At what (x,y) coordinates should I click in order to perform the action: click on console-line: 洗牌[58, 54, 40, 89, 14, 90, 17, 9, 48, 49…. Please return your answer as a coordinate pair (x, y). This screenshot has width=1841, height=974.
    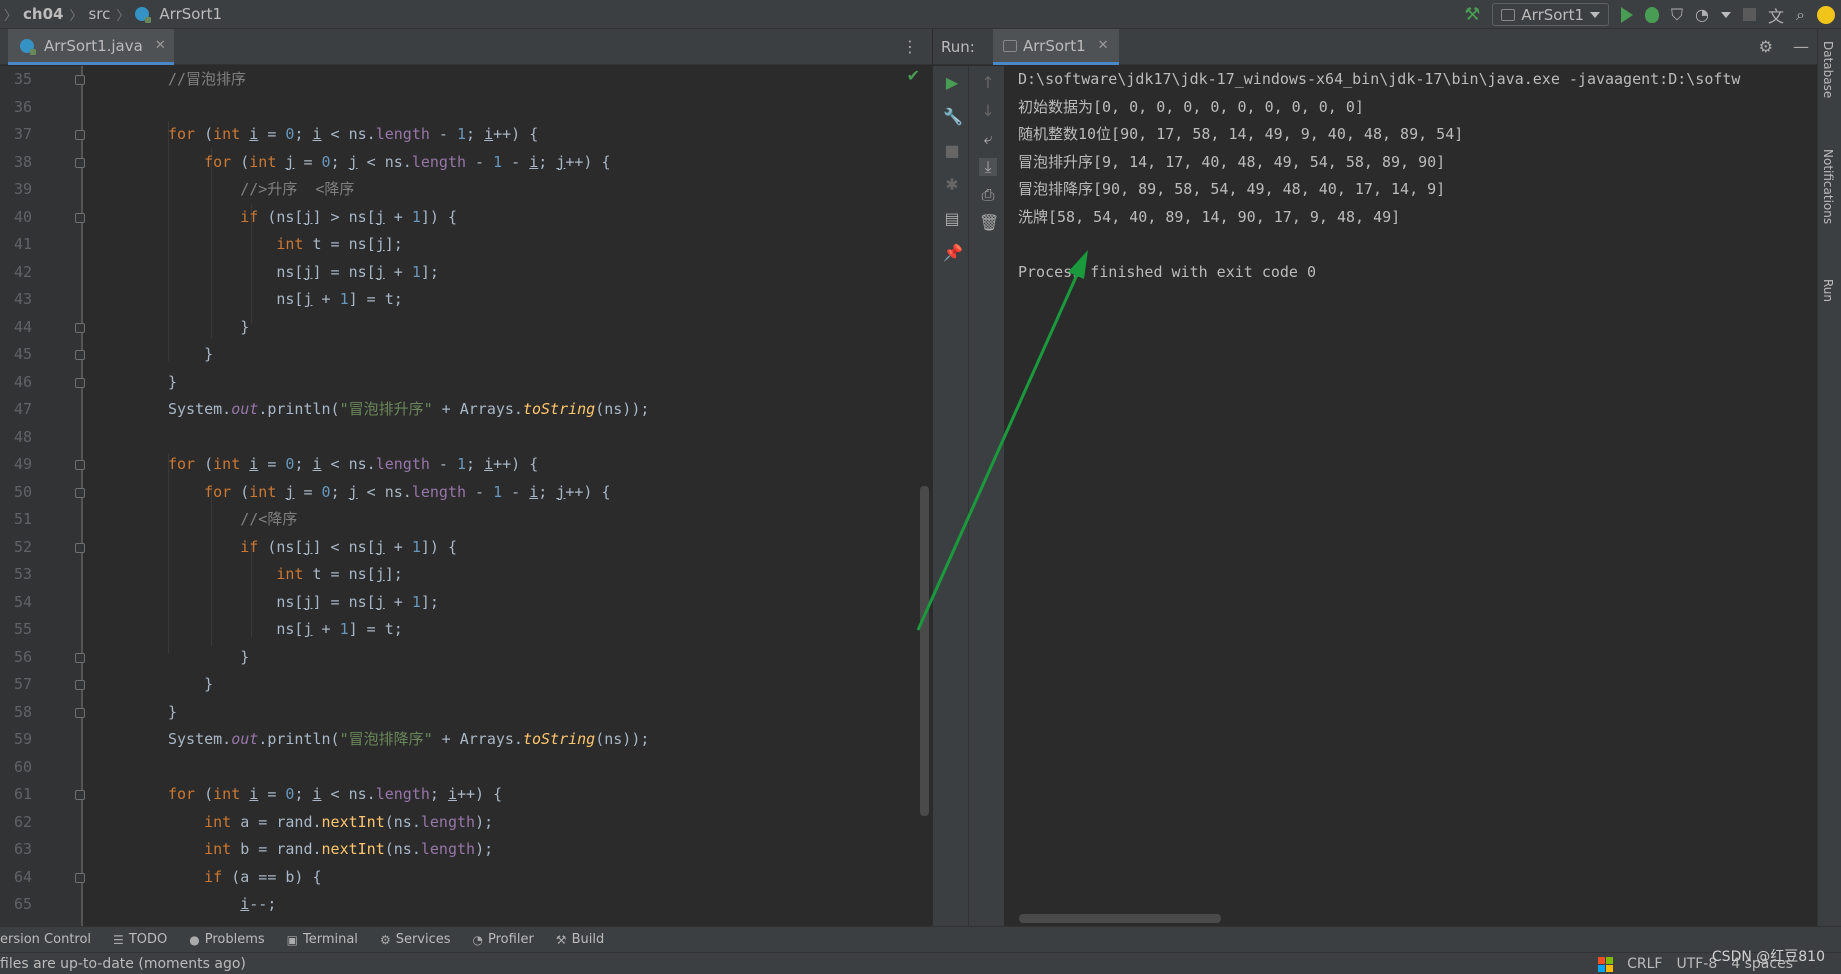
    Looking at the image, I should click on (1209, 216).